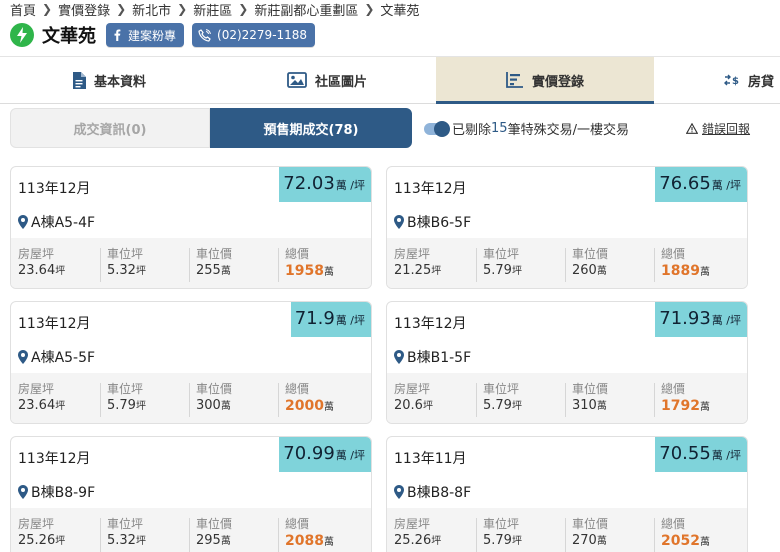  Describe the element at coordinates (322, 267) in the screenshot. I see `stat-total-price: 總價 1958萬` at that location.